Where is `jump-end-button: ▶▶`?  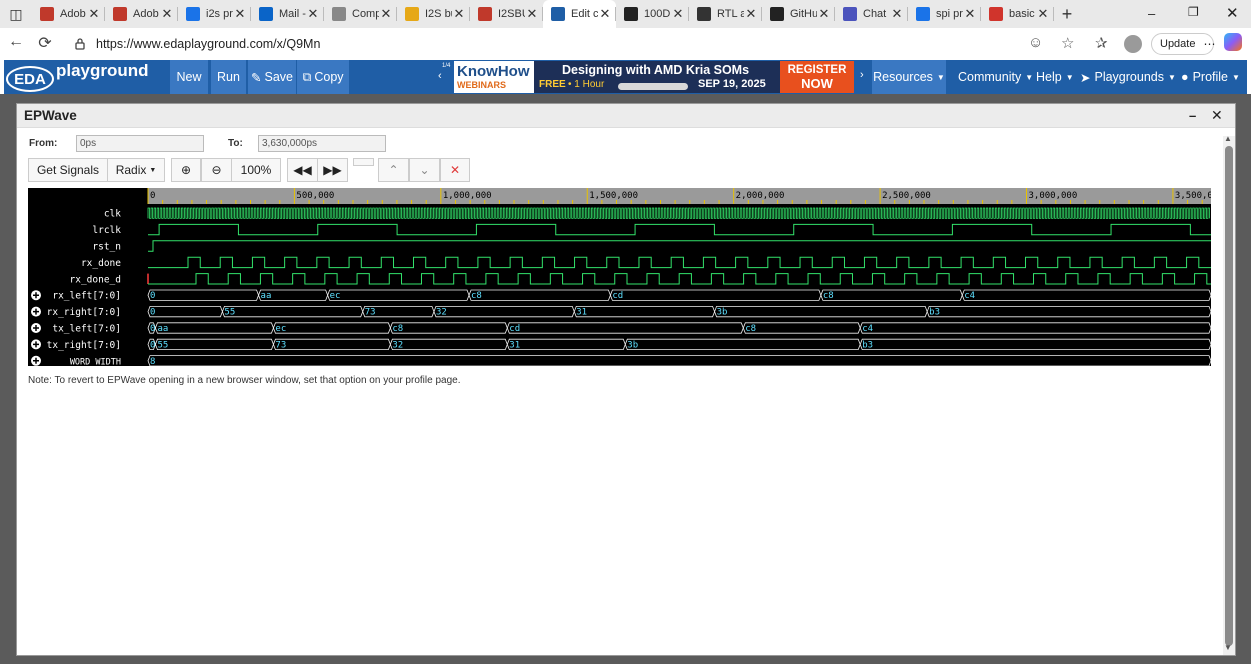 jump-end-button: ▶▶ is located at coordinates (332, 170).